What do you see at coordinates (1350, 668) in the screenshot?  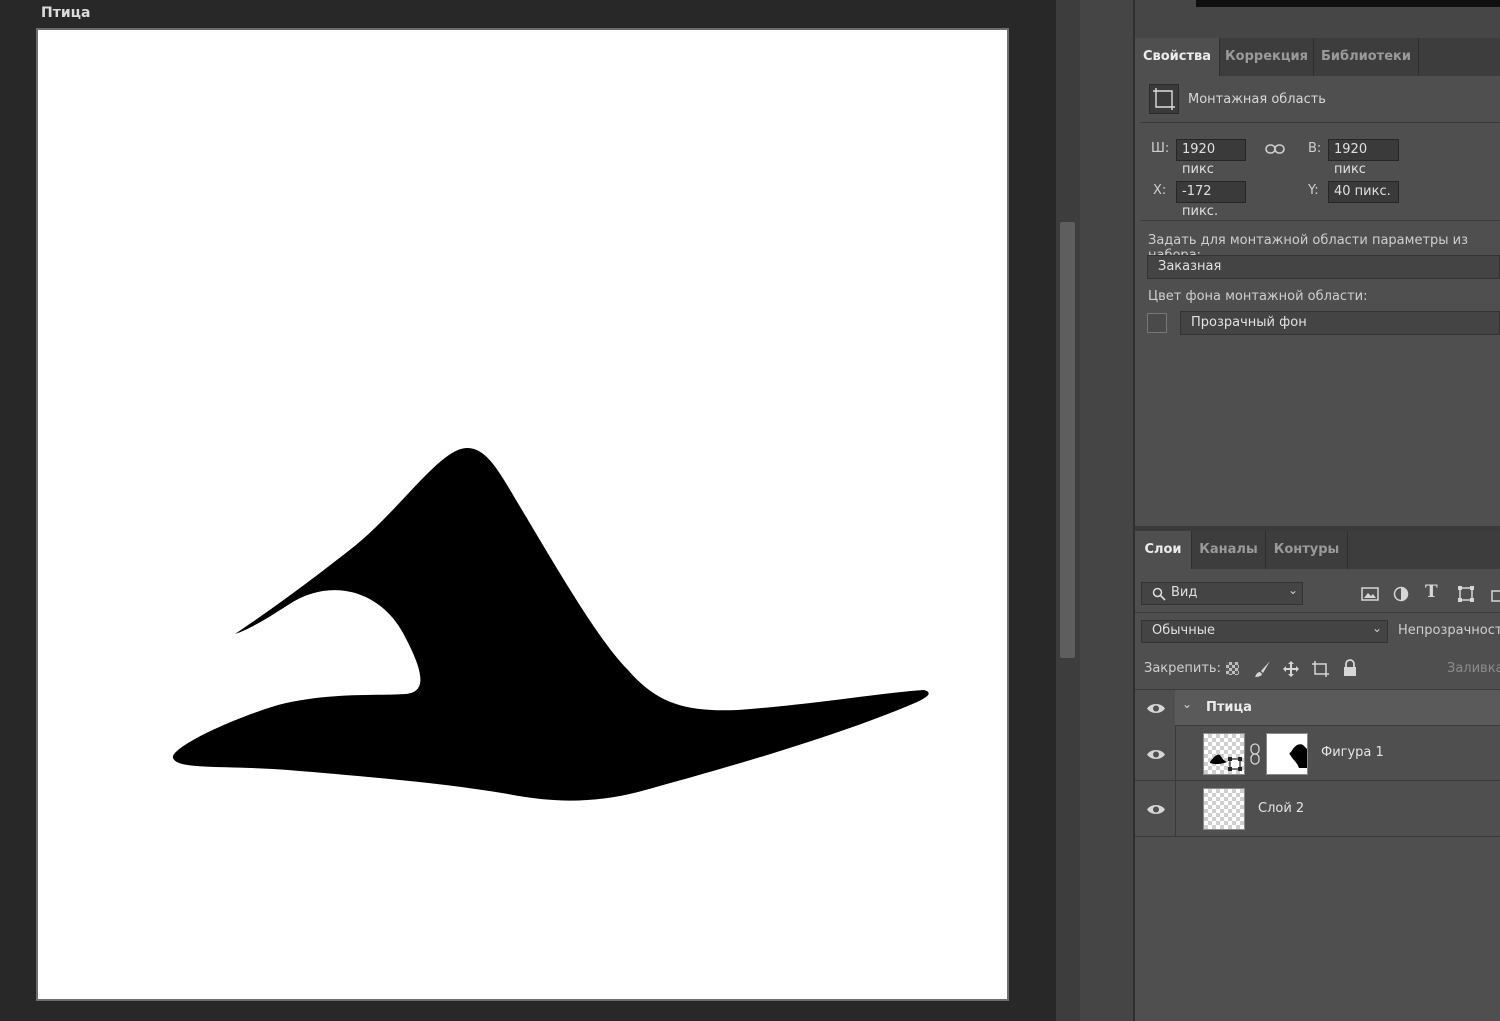 I see `lock-all-icon` at bounding box center [1350, 668].